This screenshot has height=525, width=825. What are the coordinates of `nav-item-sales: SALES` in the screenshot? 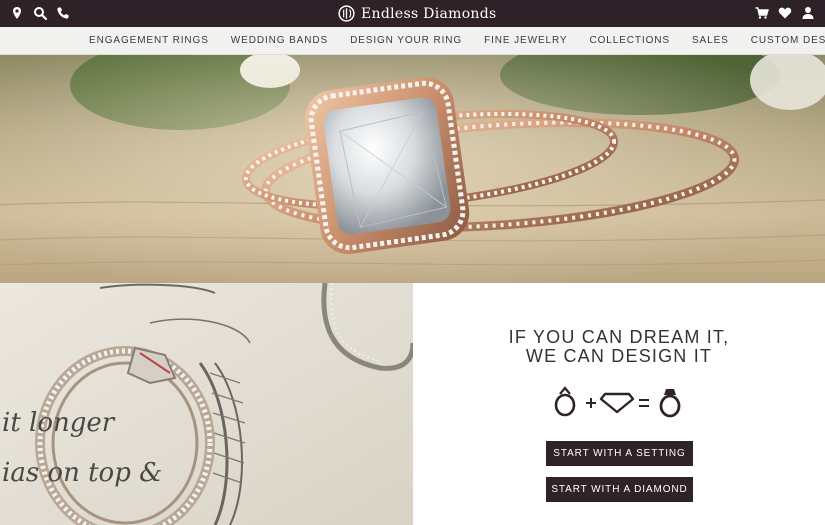 It's located at (710, 40).